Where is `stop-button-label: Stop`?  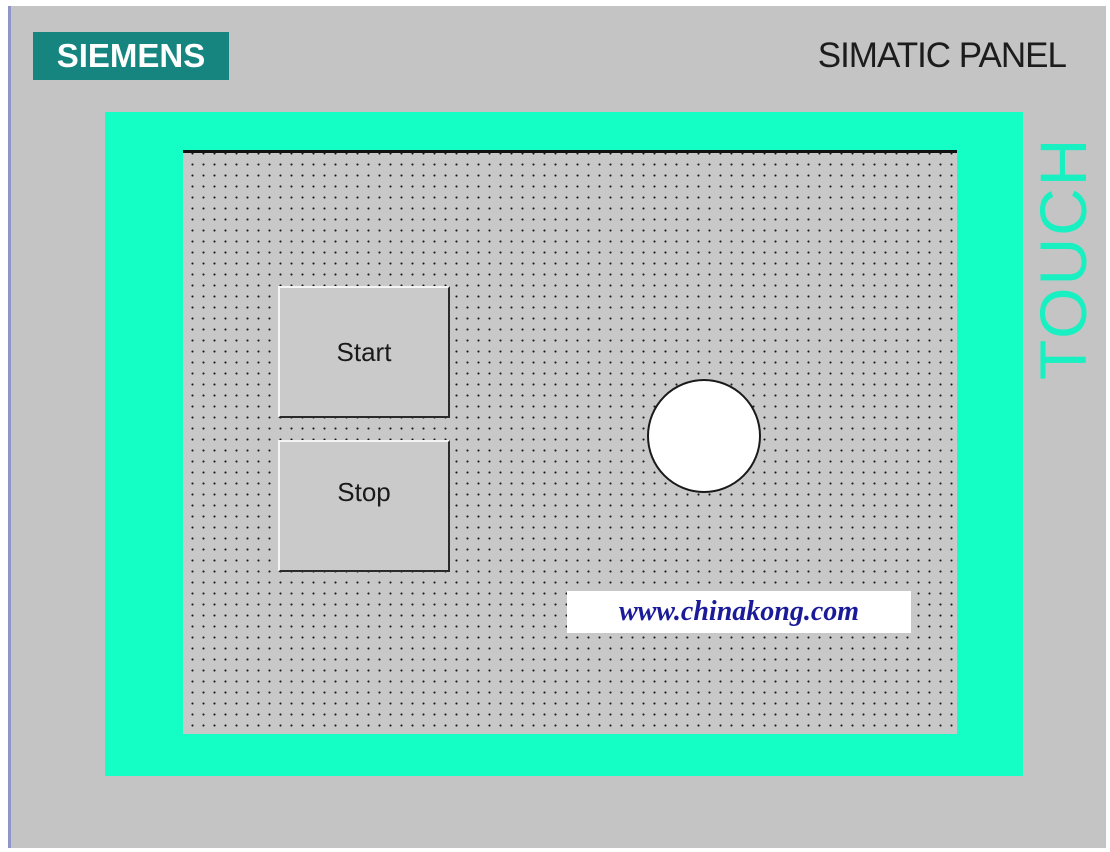 stop-button-label: Stop is located at coordinates (364, 491).